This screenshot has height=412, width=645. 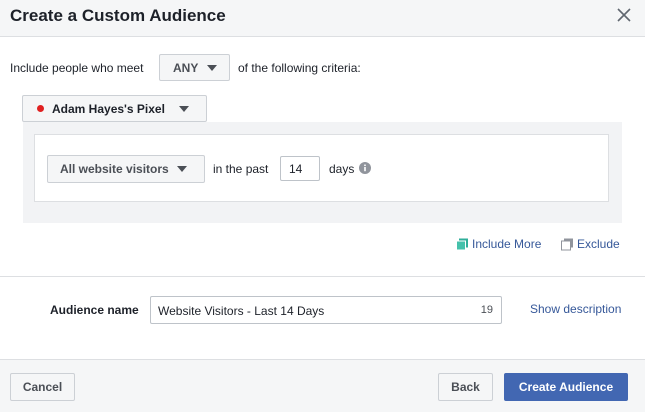 I want to click on section-divider, so click(x=322, y=276).